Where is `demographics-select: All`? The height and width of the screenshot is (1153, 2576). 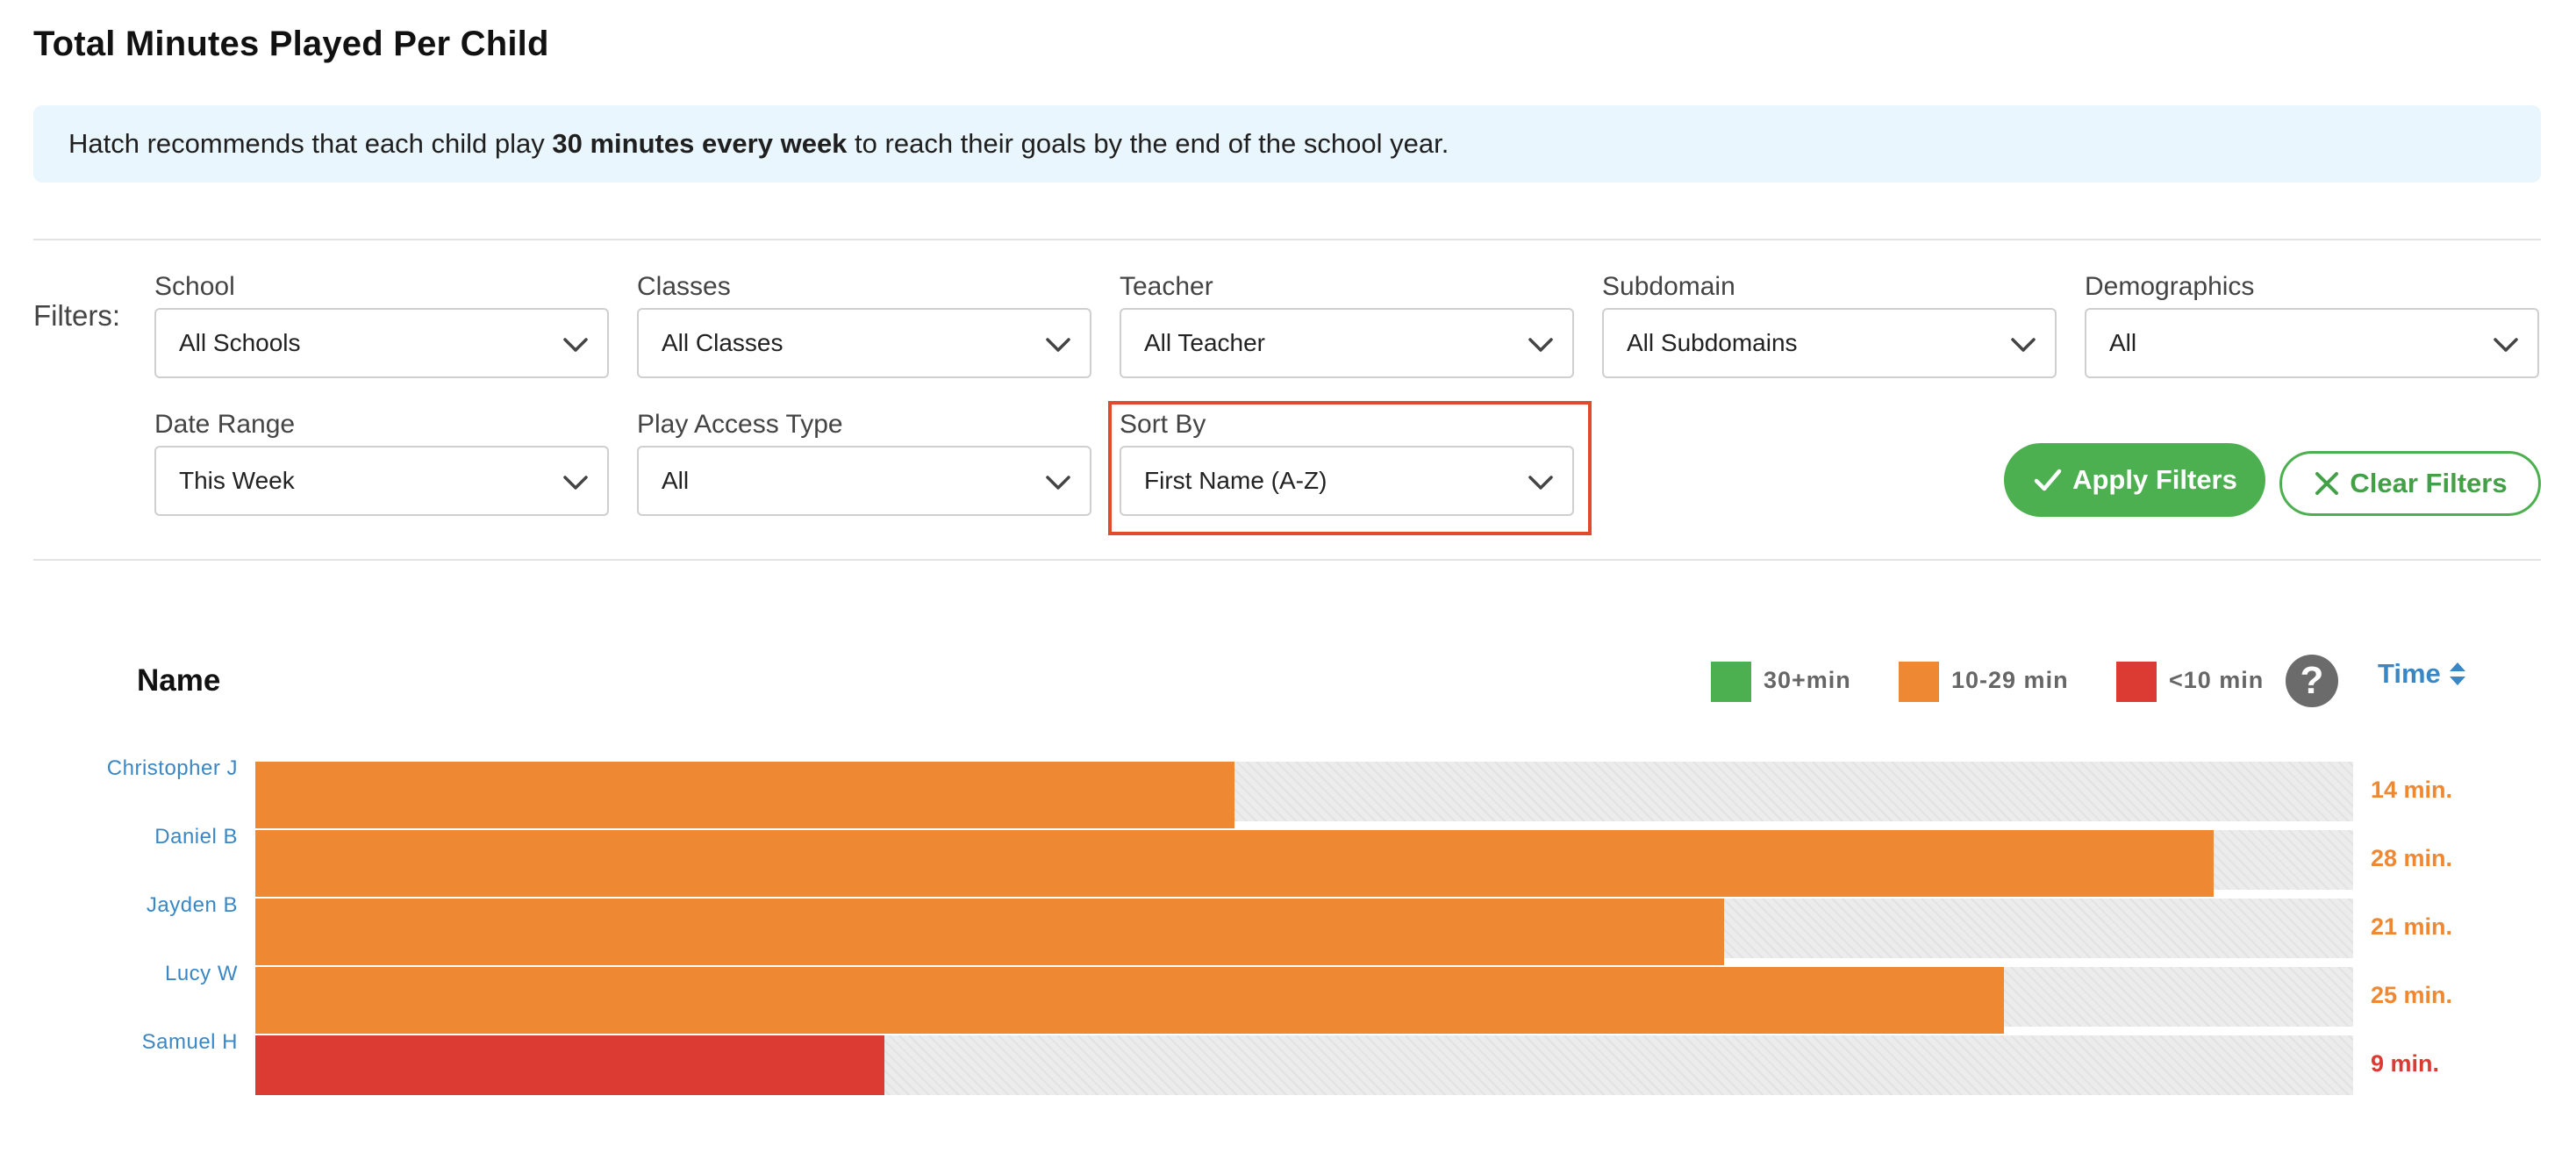
demographics-select: All is located at coordinates (2312, 343).